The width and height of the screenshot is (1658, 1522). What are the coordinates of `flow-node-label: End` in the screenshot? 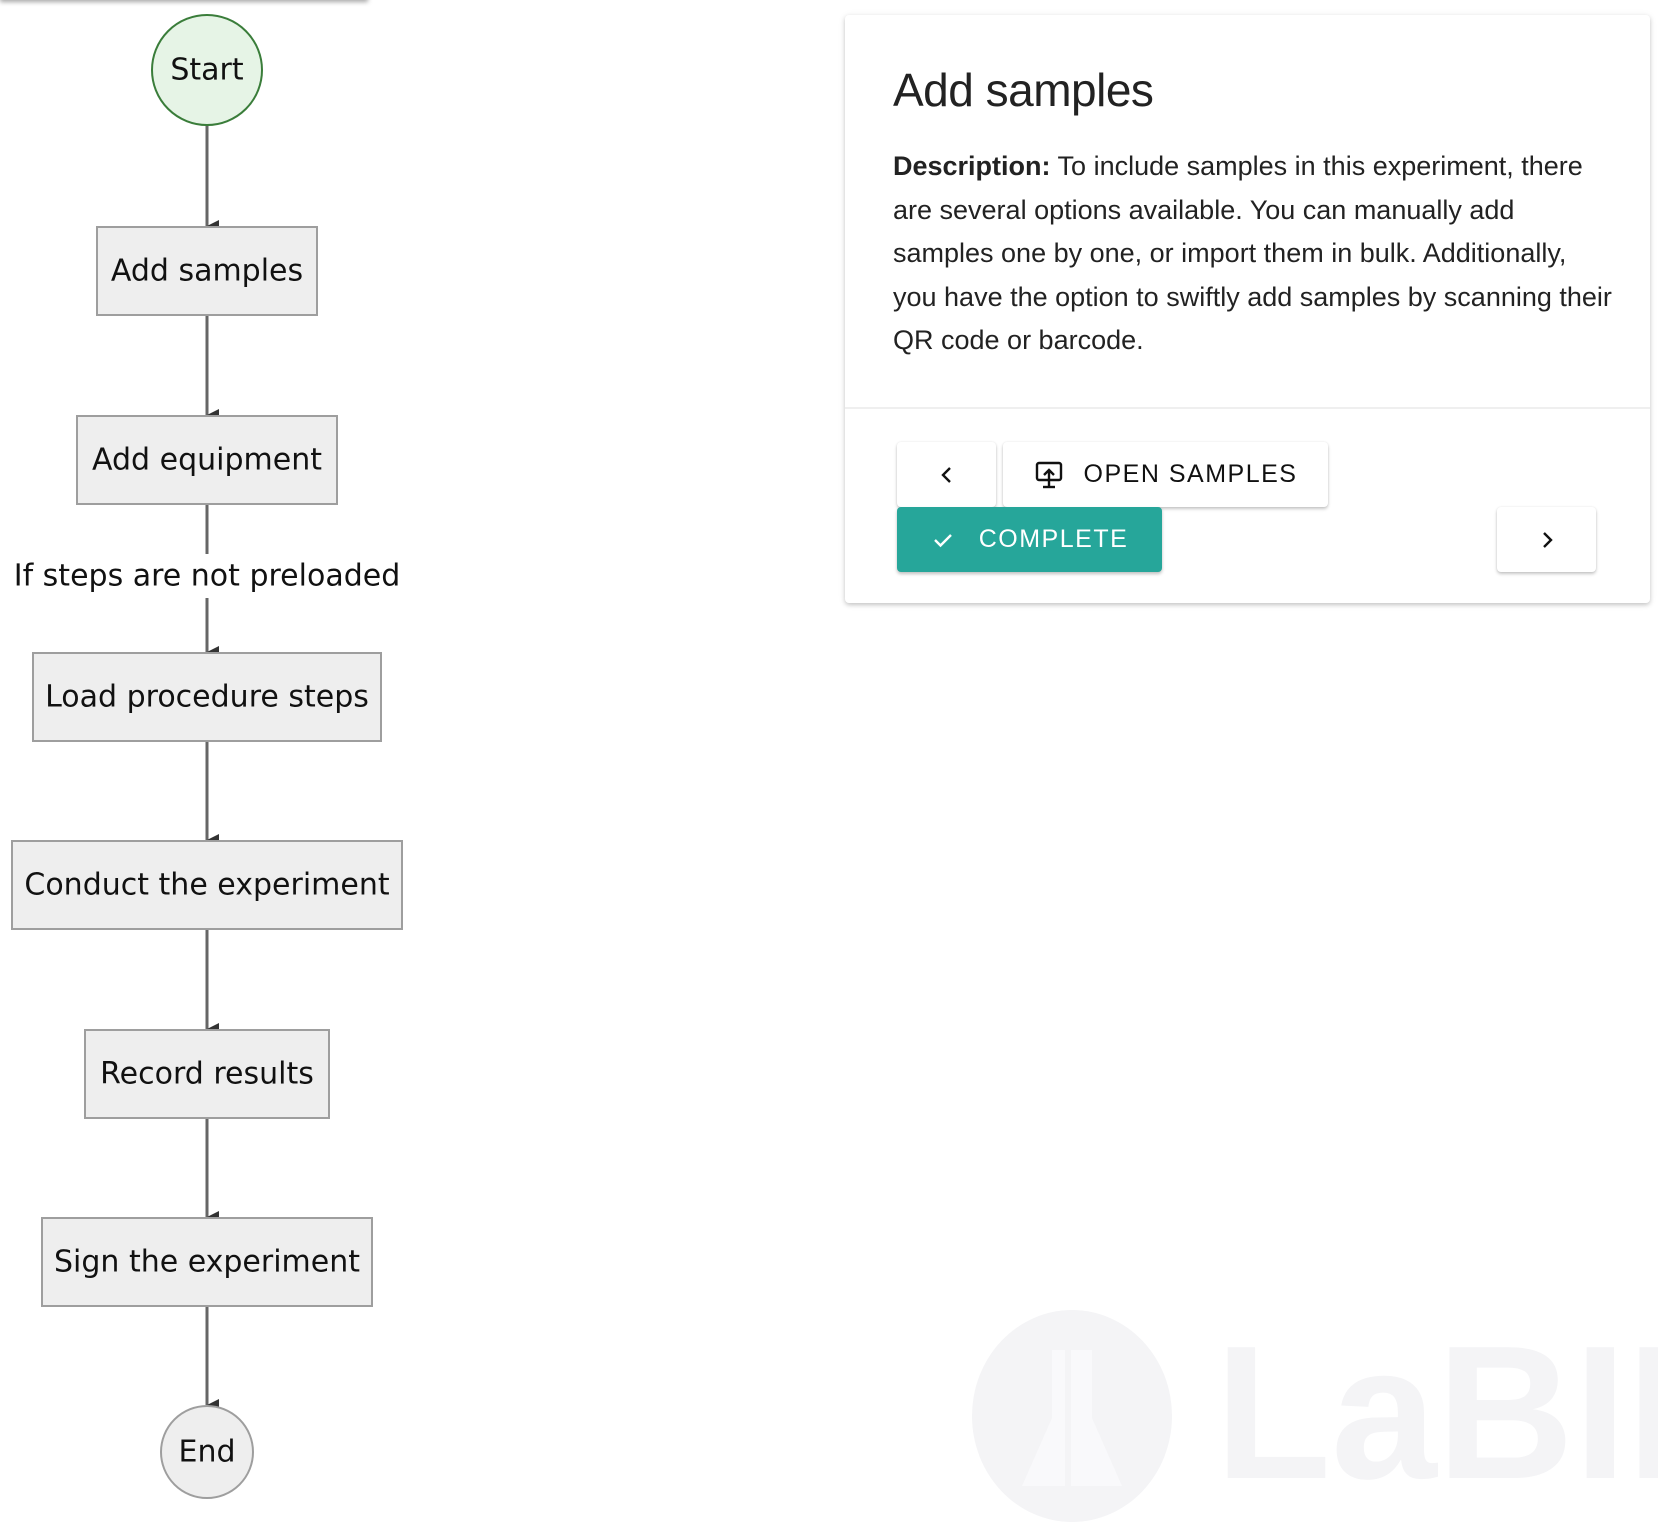 It's located at (206, 1452).